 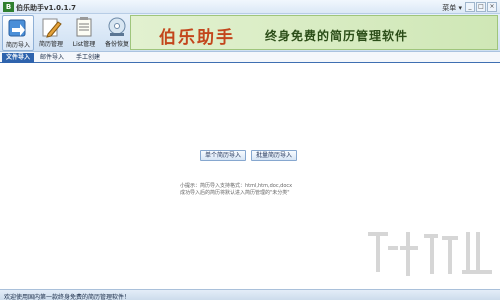 What do you see at coordinates (117, 26) in the screenshot?
I see `disc-icon` at bounding box center [117, 26].